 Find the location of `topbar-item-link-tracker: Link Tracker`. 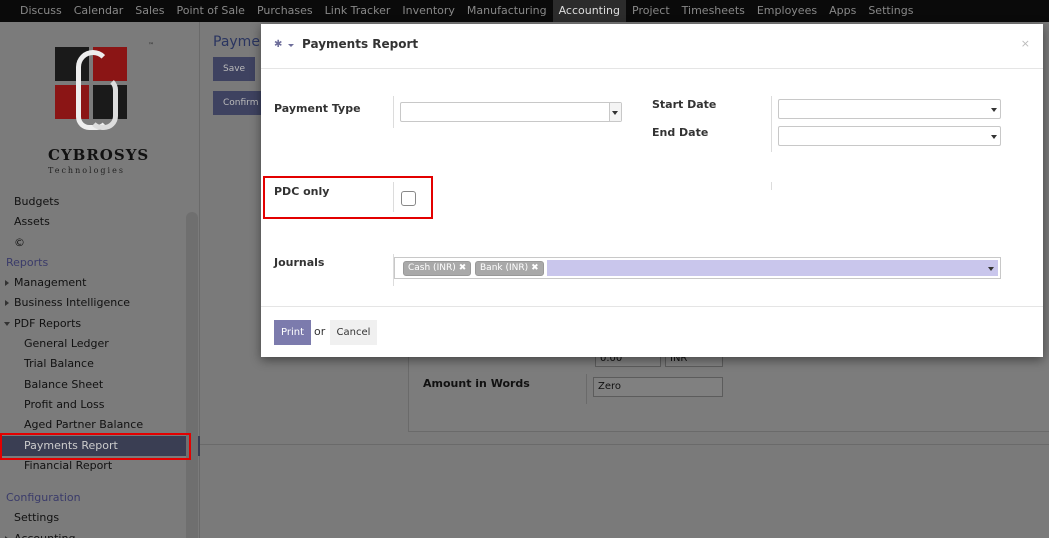

topbar-item-link-tracker: Link Tracker is located at coordinates (358, 11).